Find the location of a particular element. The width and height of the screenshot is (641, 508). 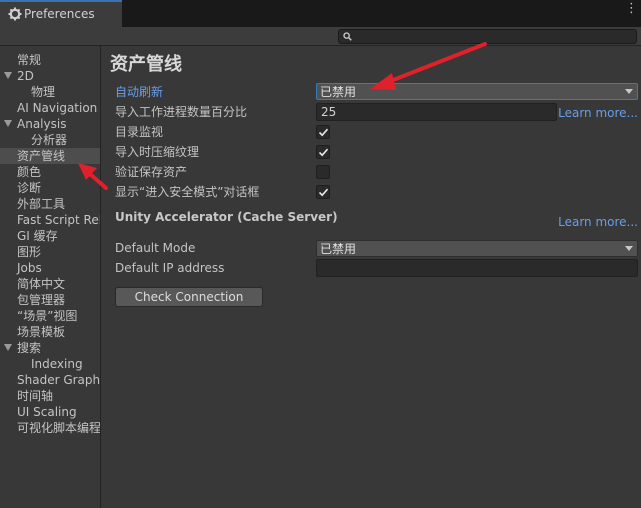

sidebar-item-label: 颜色 is located at coordinates (29, 172).